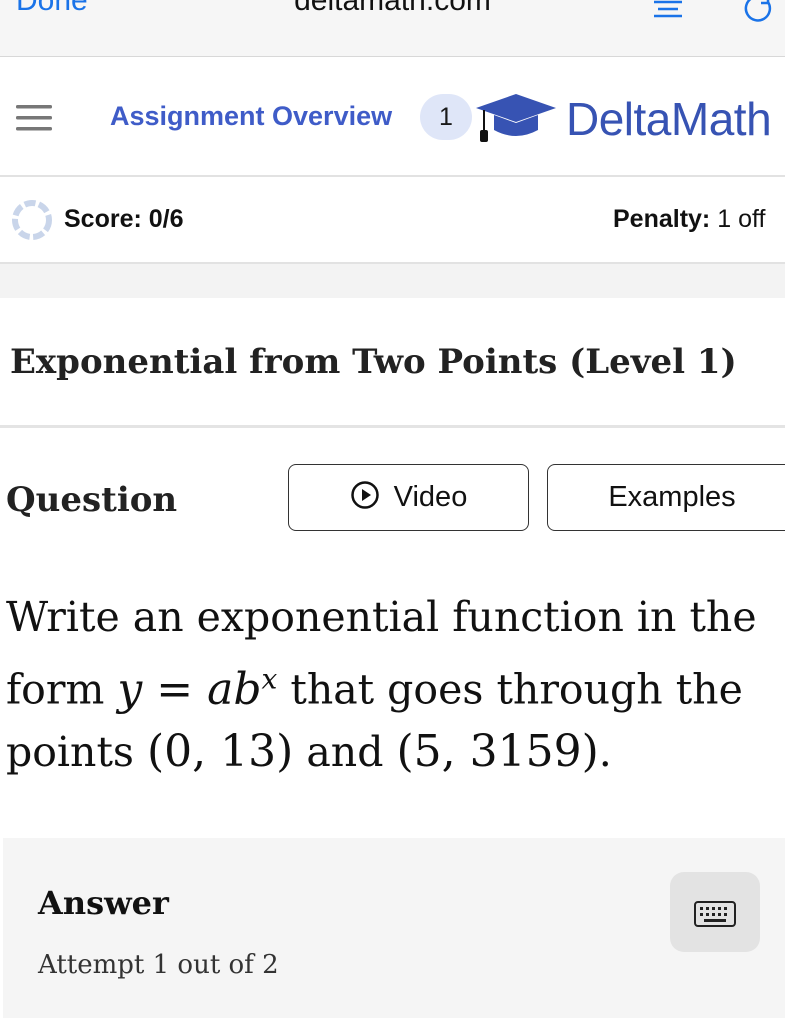  I want to click on deltamath-logo: DeltaMath, so click(669, 119).